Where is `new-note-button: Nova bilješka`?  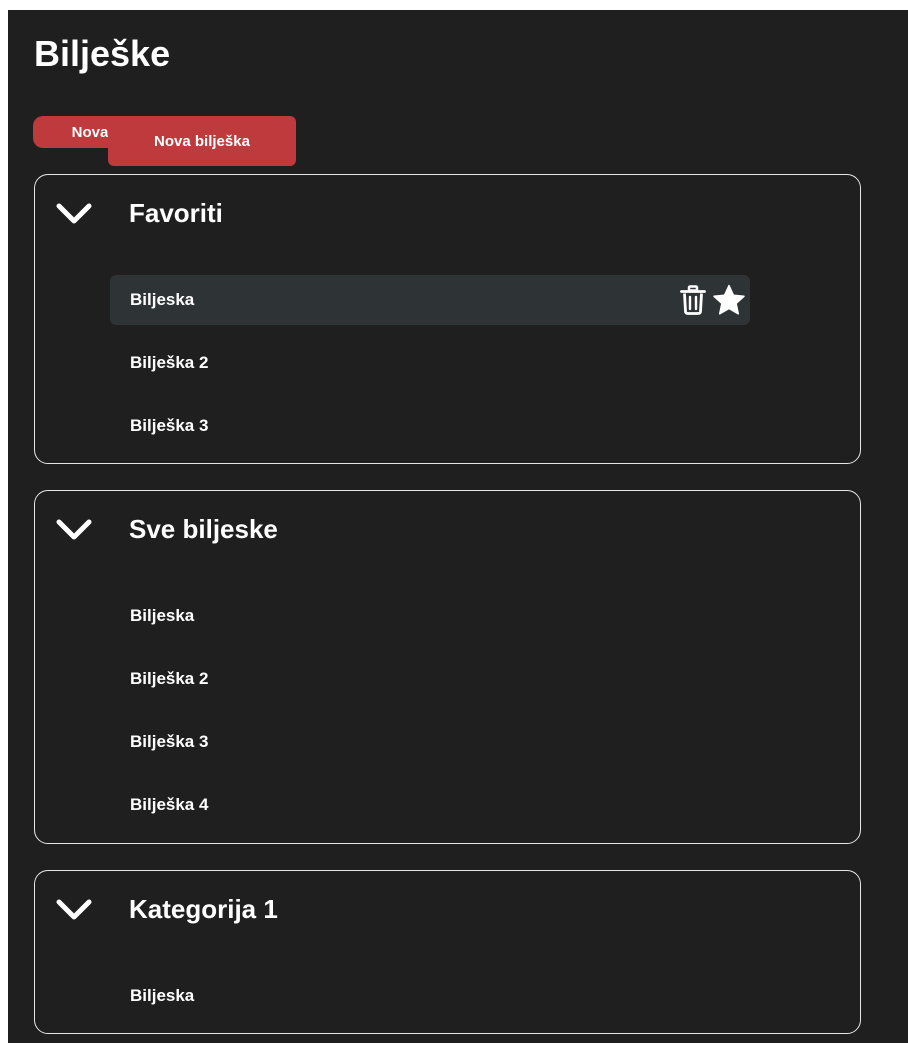 new-note-button: Nova bilješka is located at coordinates (202, 141).